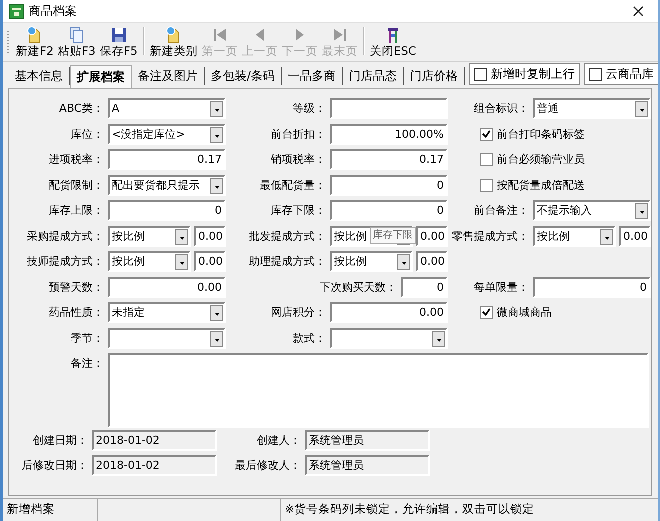 Image resolution: width=660 pixels, height=521 pixels. Describe the element at coordinates (309, 108) in the screenshot. I see `field-label: 等级：` at that location.